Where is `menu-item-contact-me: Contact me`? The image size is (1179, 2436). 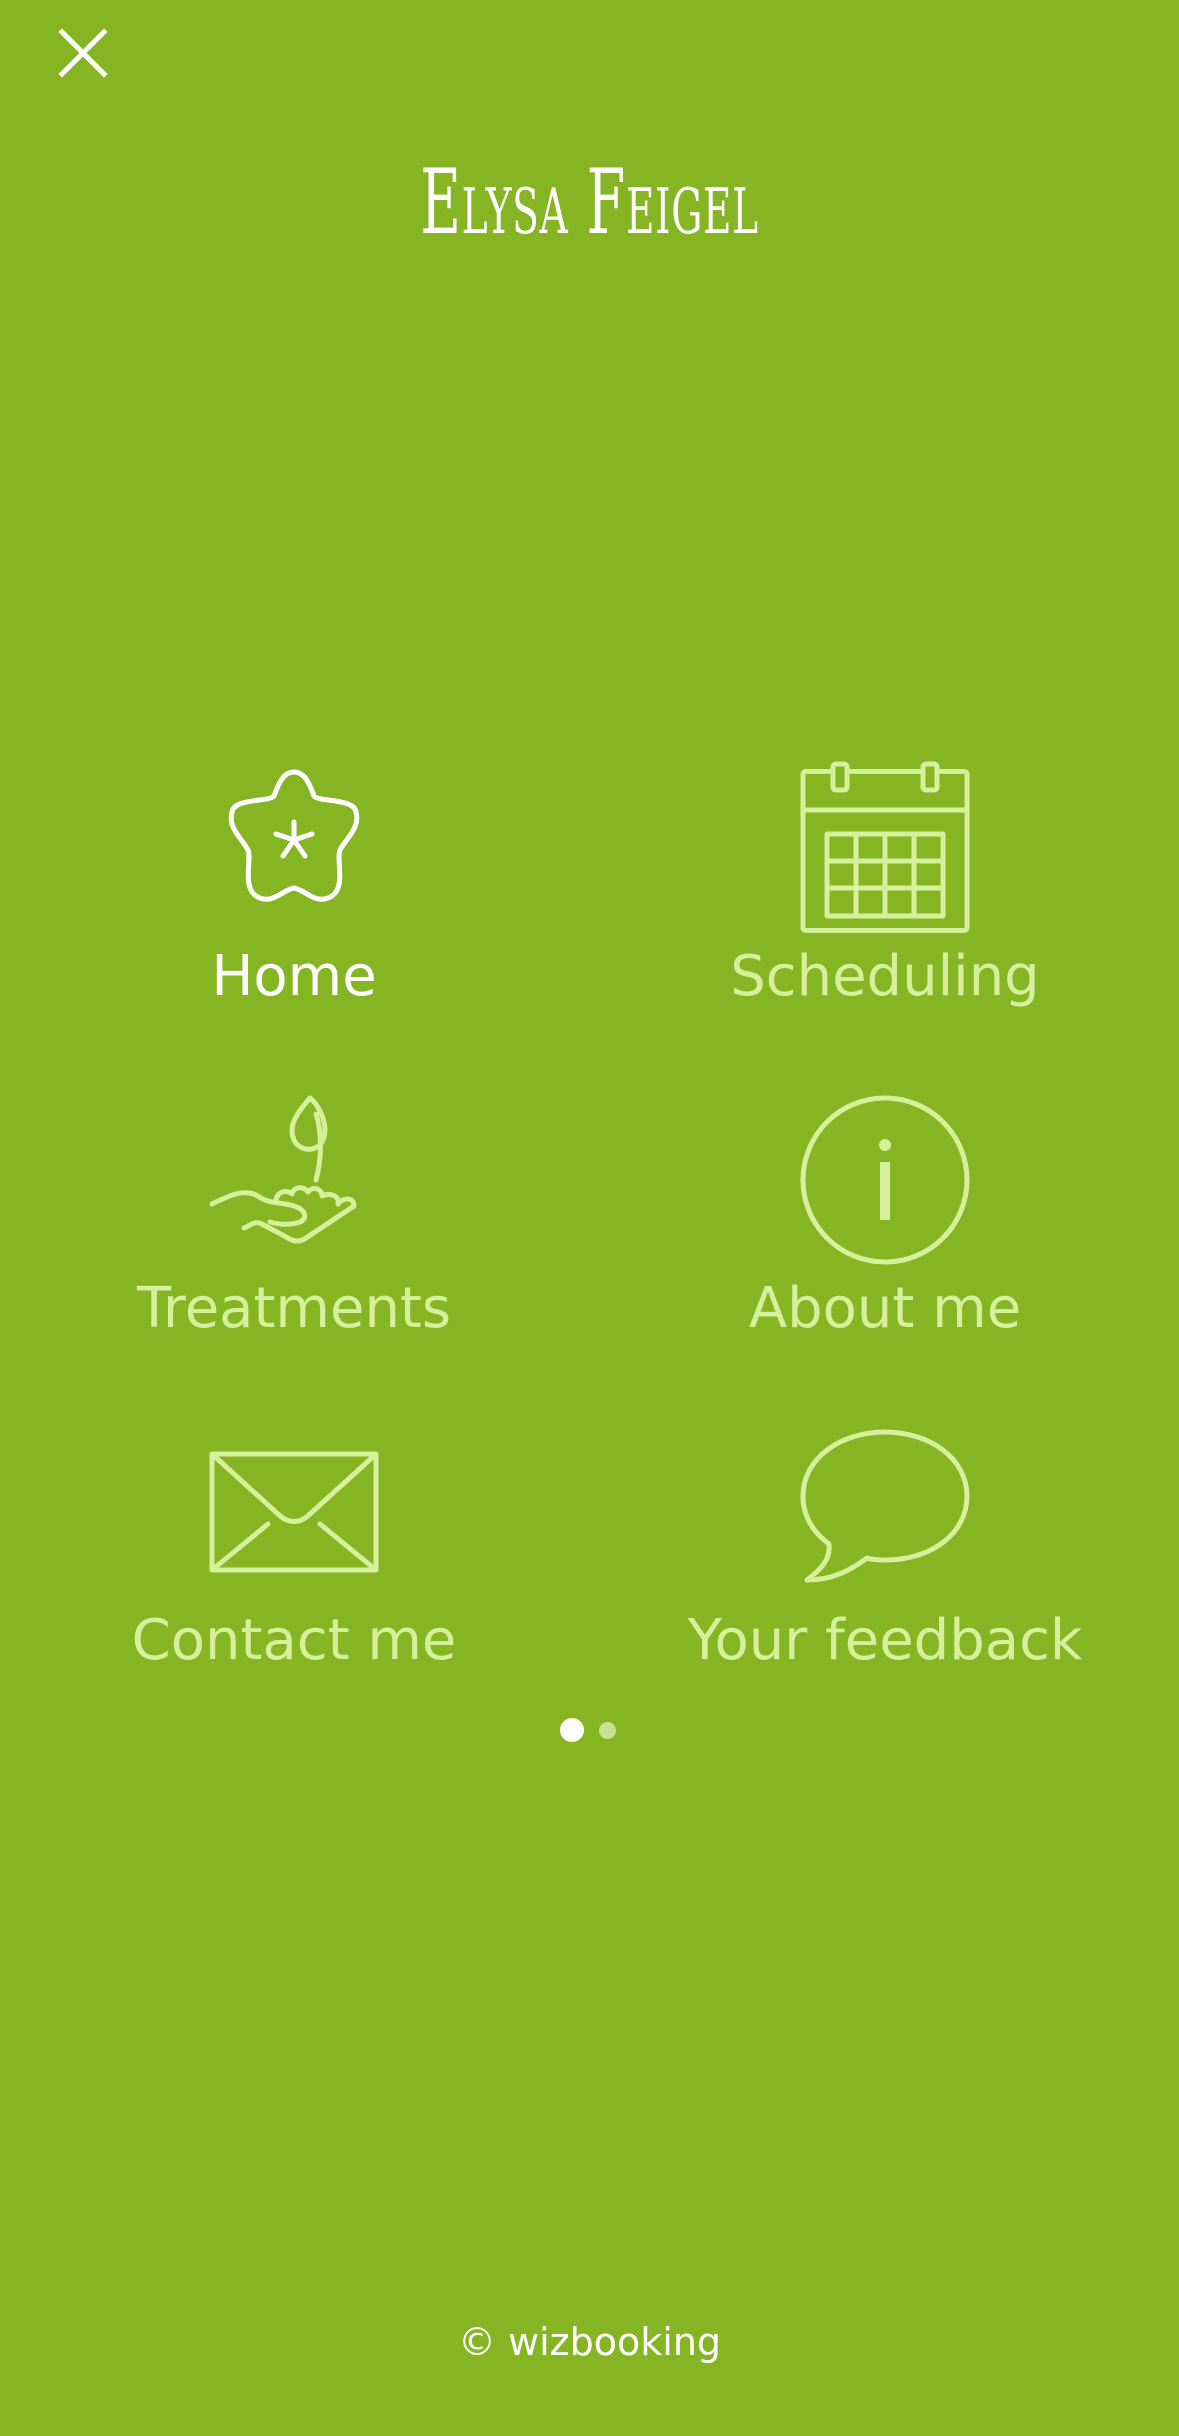
menu-item-contact-me: Contact me is located at coordinates (294, 1574).